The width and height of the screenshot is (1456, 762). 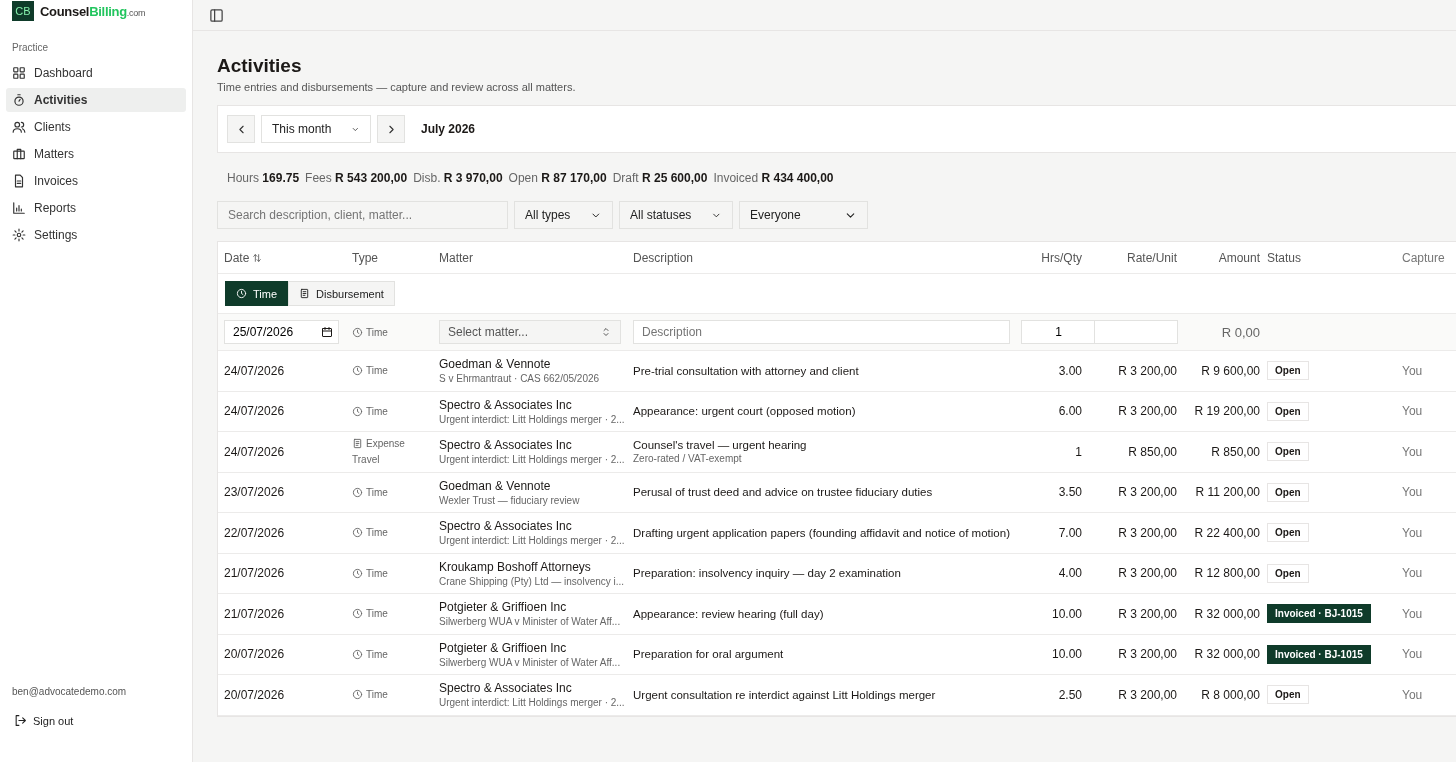 What do you see at coordinates (19, 127) in the screenshot?
I see `users-icon` at bounding box center [19, 127].